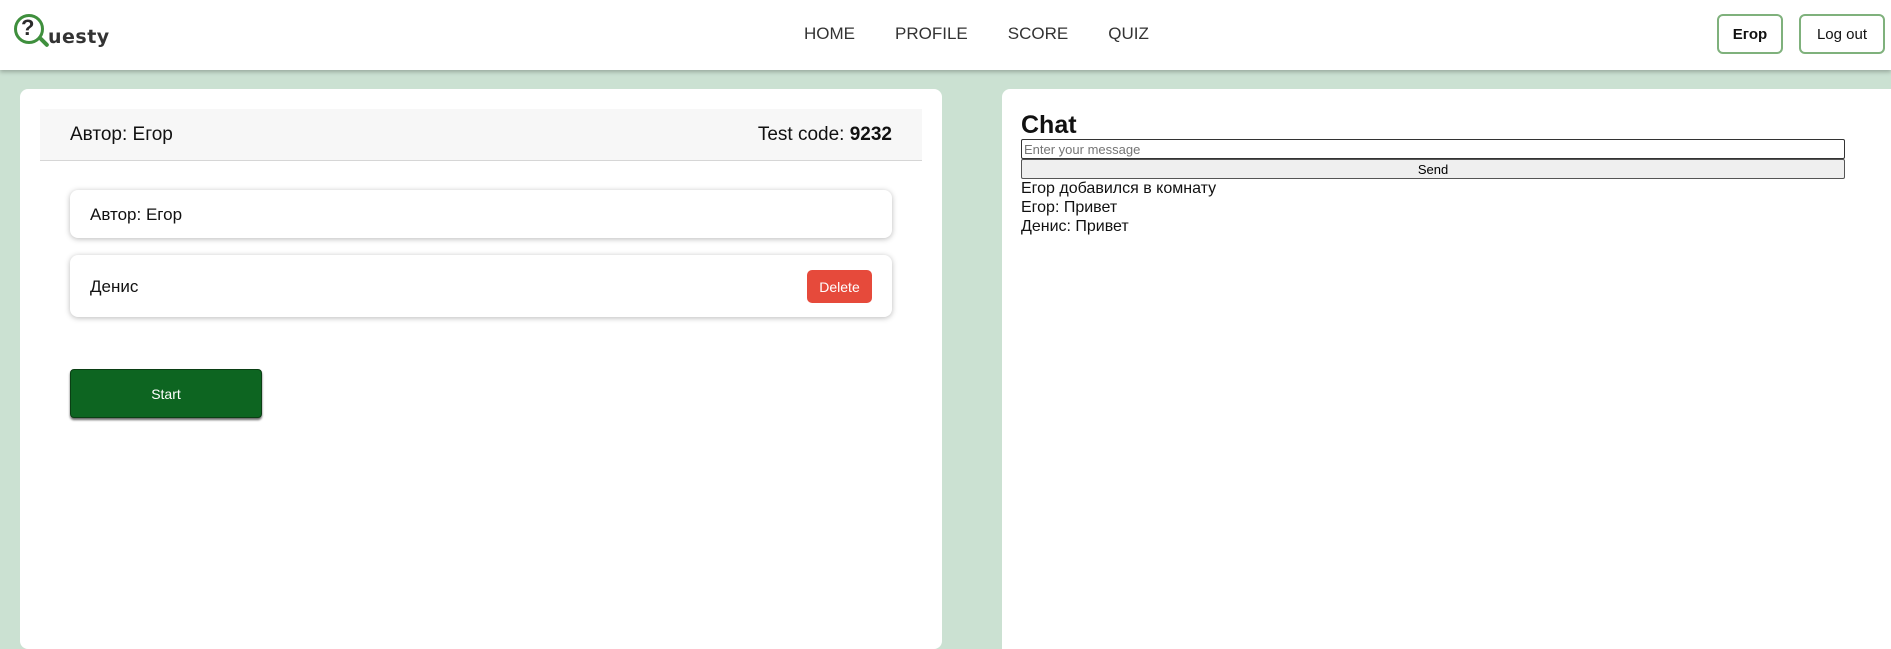 The width and height of the screenshot is (1891, 649). What do you see at coordinates (136, 214) in the screenshot?
I see `participant-name: Автор: Егор` at bounding box center [136, 214].